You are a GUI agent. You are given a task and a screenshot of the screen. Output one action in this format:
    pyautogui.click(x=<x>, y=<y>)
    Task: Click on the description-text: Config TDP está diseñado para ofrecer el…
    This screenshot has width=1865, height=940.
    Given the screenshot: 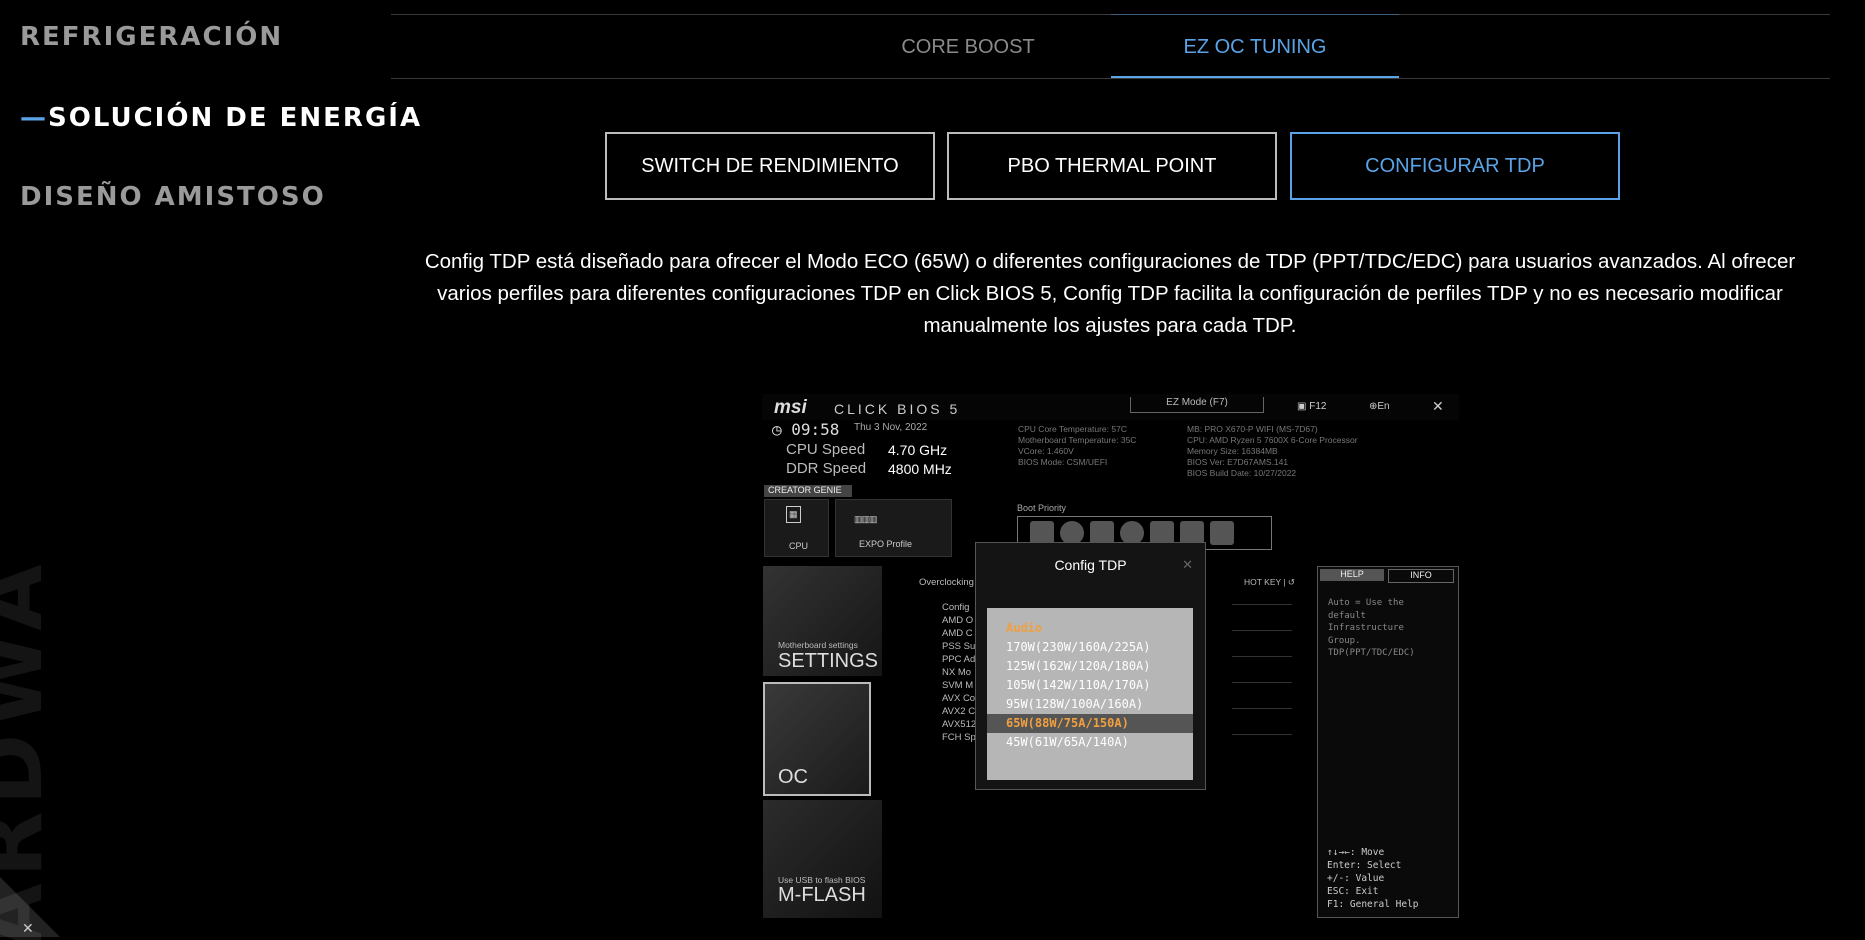 What is the action you would take?
    pyautogui.click(x=1110, y=293)
    